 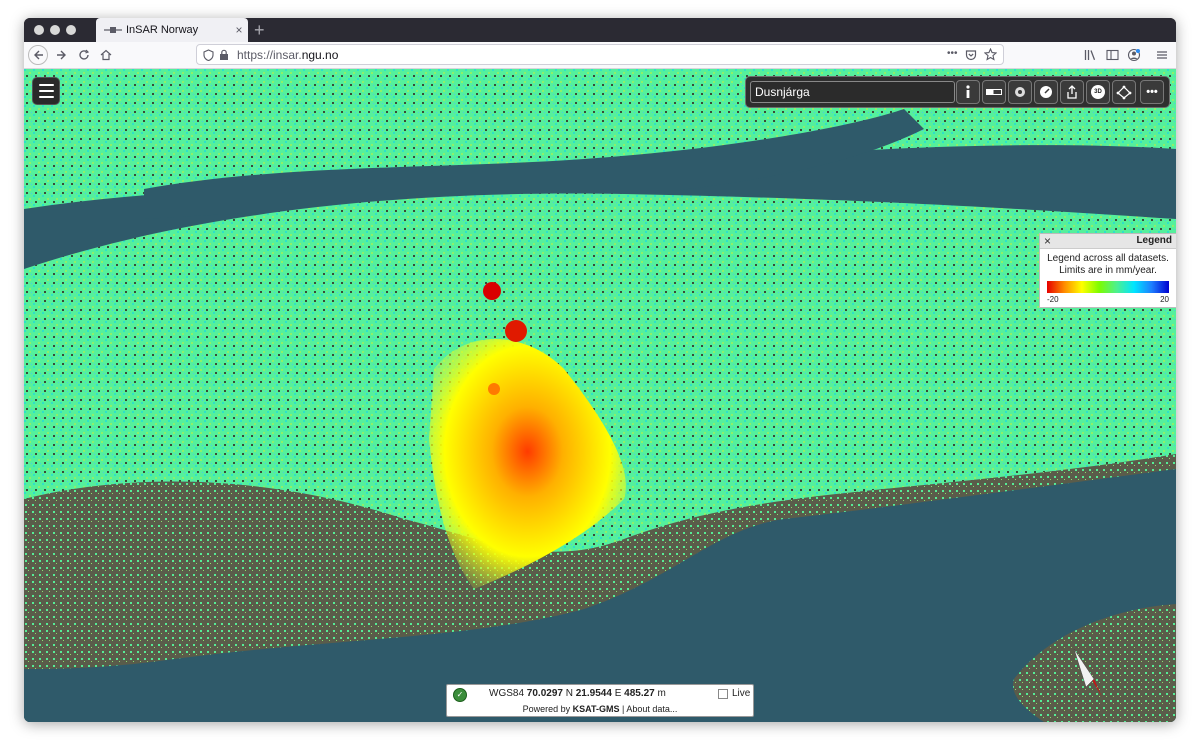 What do you see at coordinates (106, 55) in the screenshot?
I see `home-icon` at bounding box center [106, 55].